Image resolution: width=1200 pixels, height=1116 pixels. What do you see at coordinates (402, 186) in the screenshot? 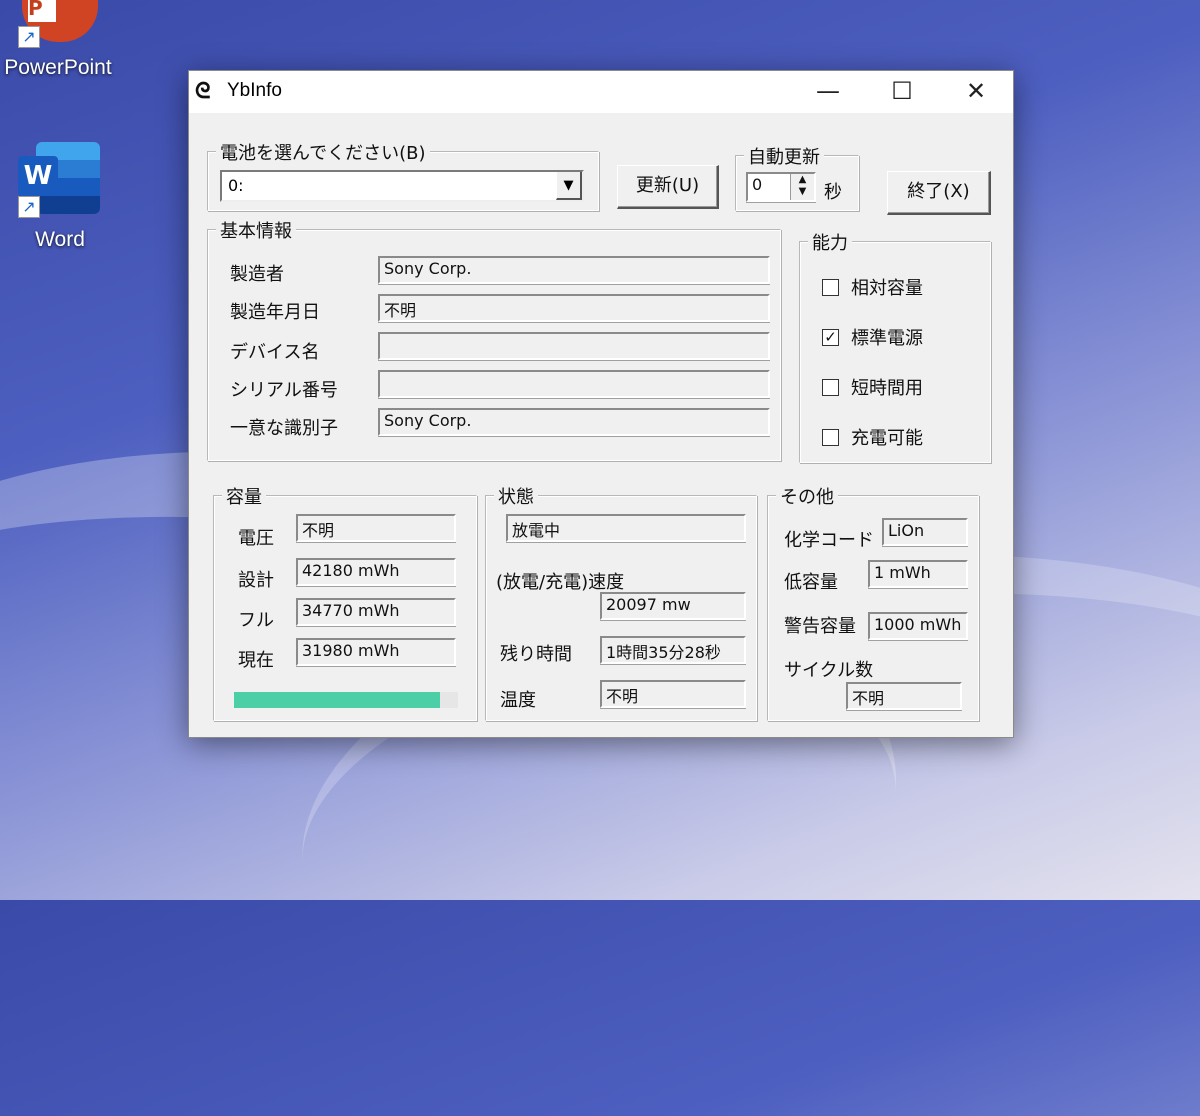
I see `battery-combobox: 0: ▼` at bounding box center [402, 186].